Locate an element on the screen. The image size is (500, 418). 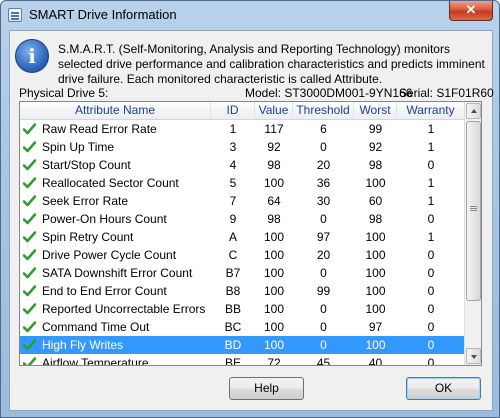
value-cell: 72 is located at coordinates (274, 361).